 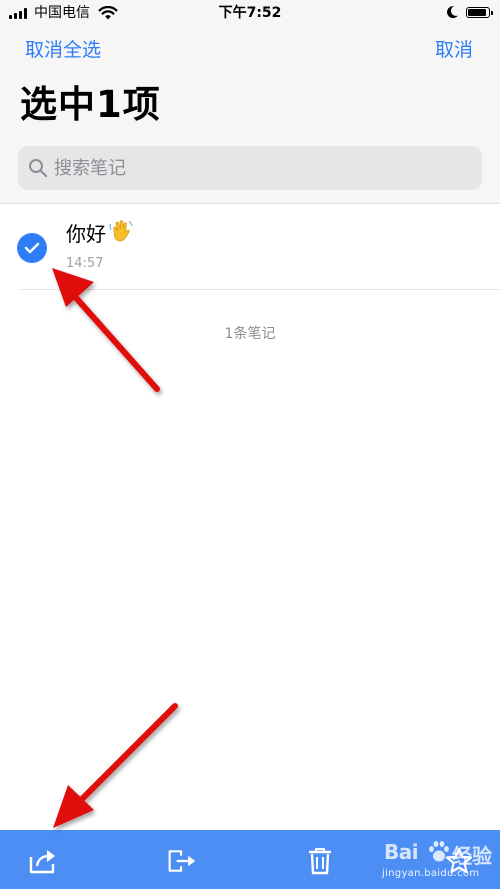 What do you see at coordinates (454, 50) in the screenshot?
I see `cancel-button: 取消` at bounding box center [454, 50].